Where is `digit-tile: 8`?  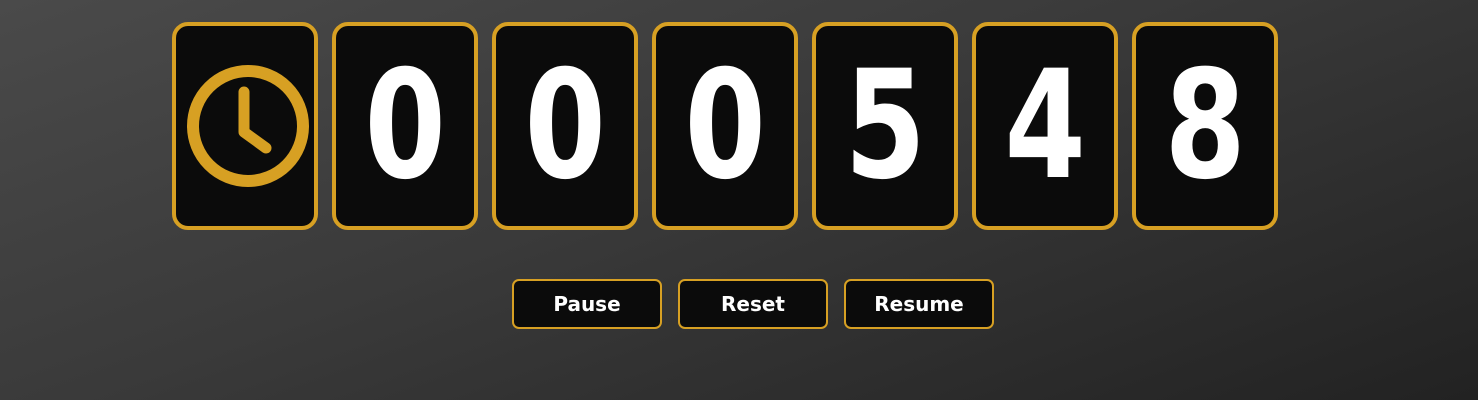
digit-tile: 8 is located at coordinates (1205, 126).